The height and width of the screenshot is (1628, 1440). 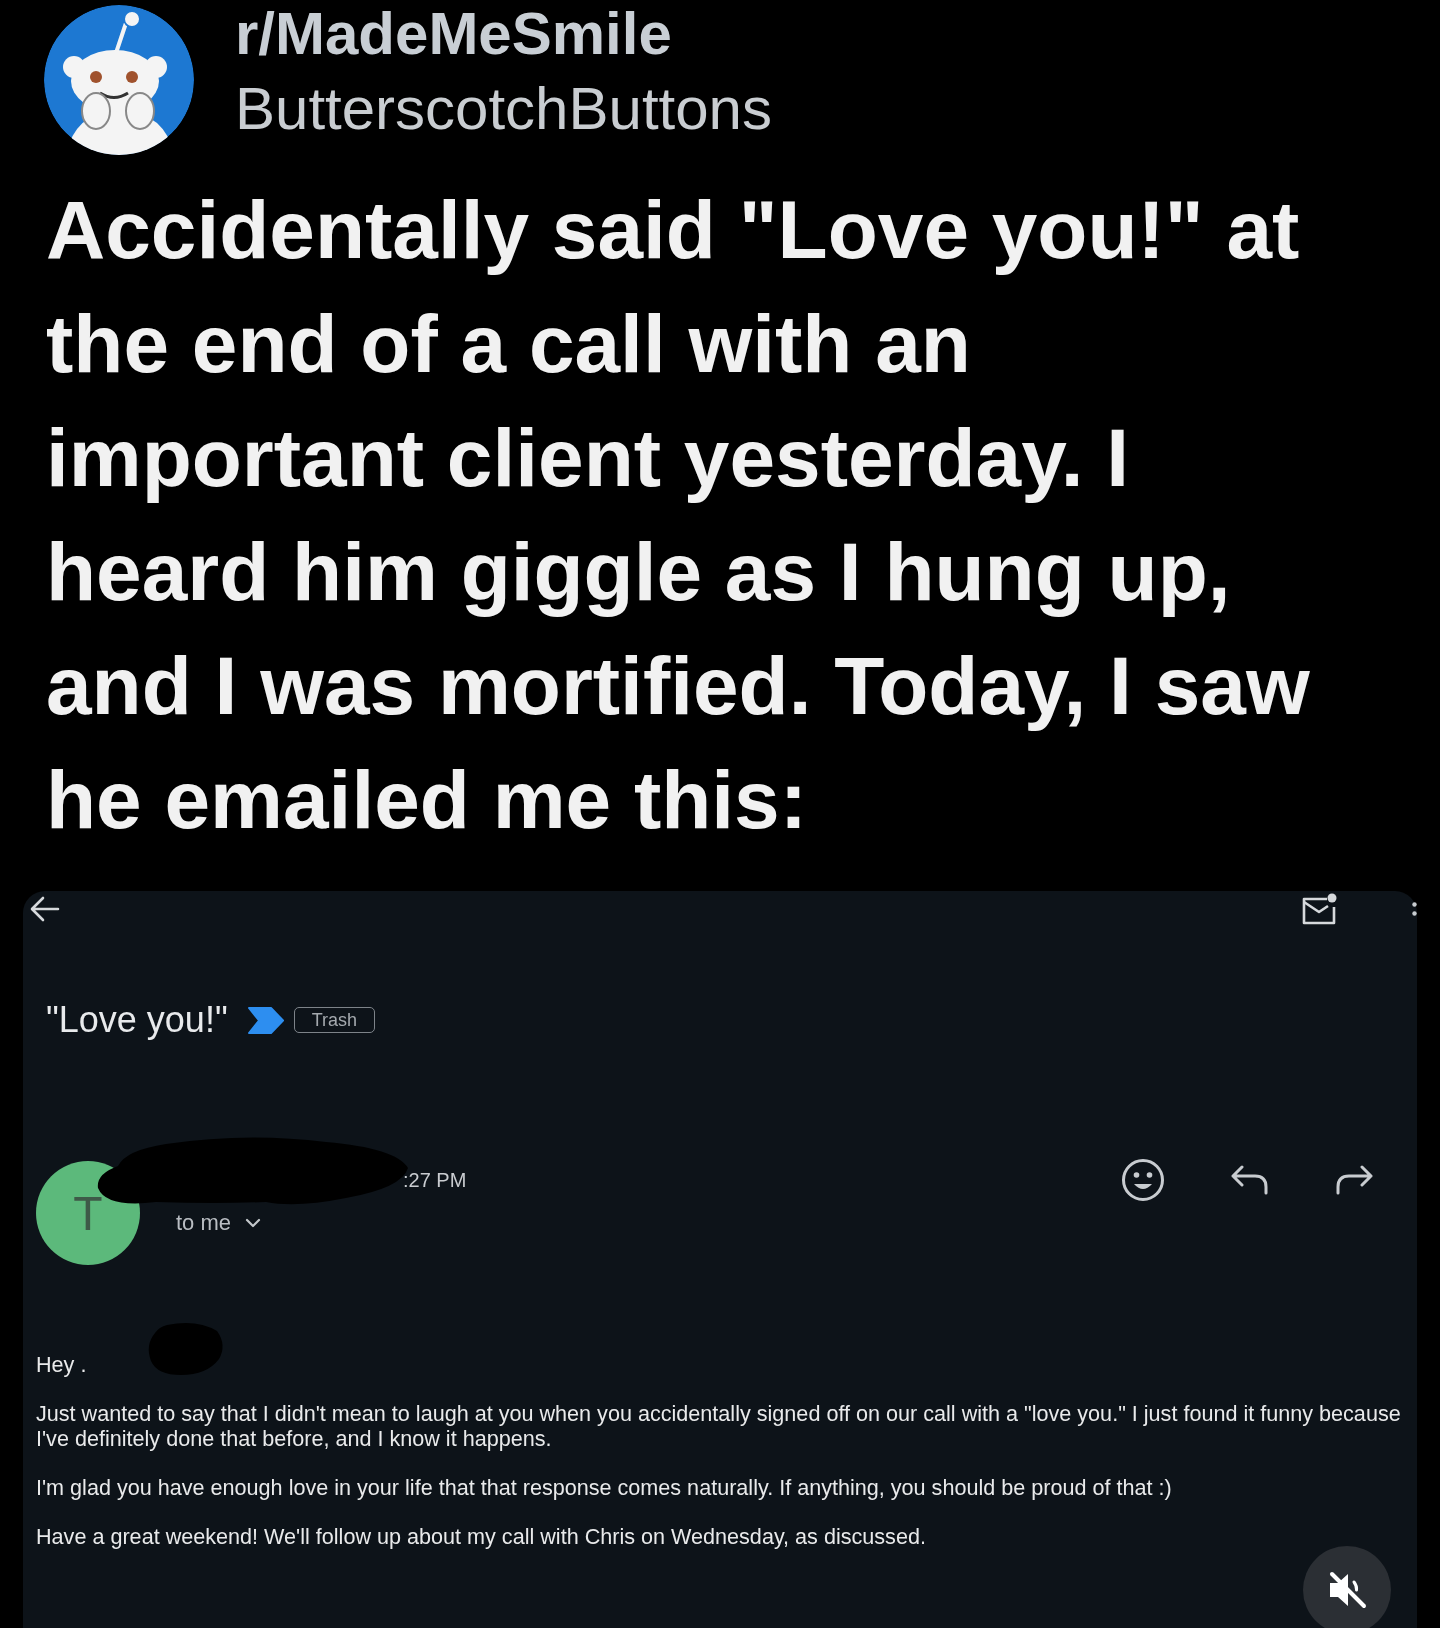 I want to click on chevron-marker-icon, so click(x=265, y=1020).